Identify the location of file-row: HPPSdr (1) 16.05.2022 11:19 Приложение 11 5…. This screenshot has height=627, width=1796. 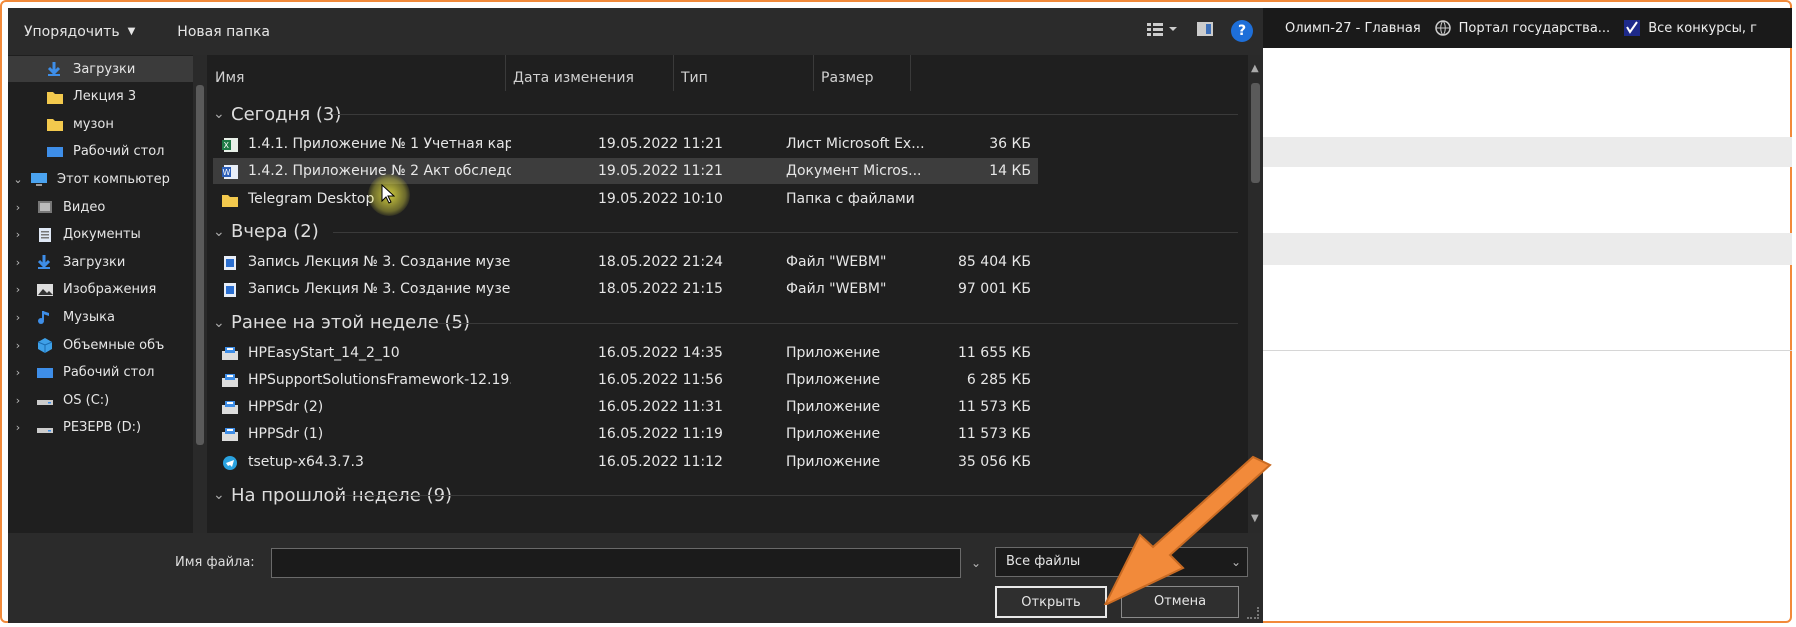
(625, 434).